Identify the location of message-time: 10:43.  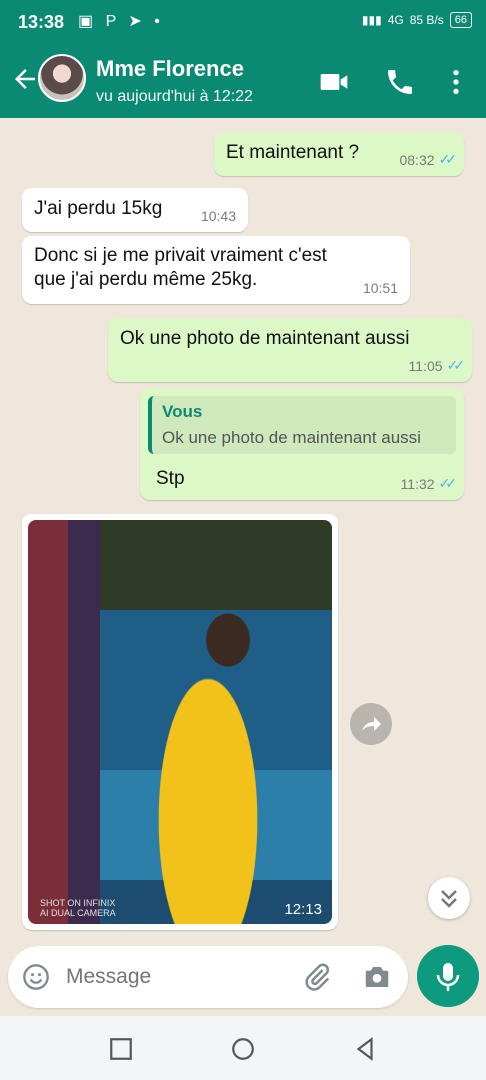
(218, 216).